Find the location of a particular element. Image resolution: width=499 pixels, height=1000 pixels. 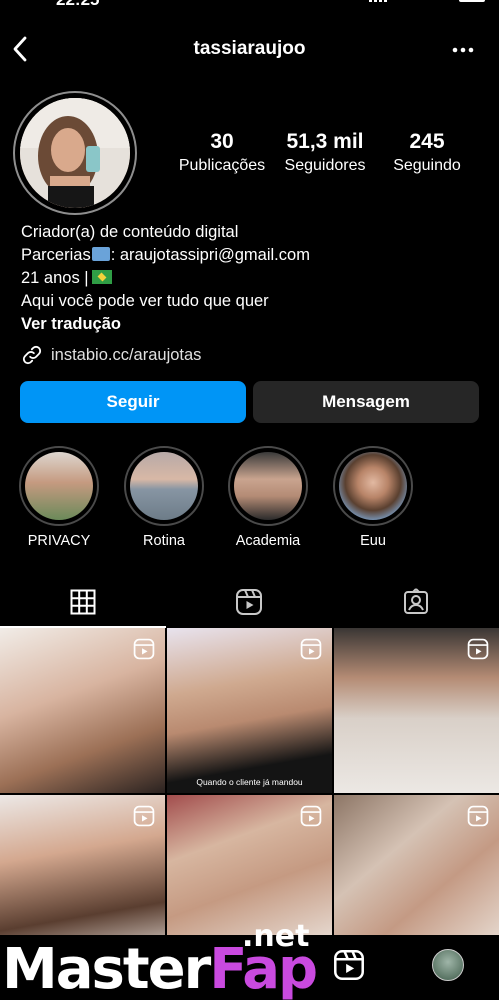

bio-link: instabio.cc/araujotas is located at coordinates (111, 355).